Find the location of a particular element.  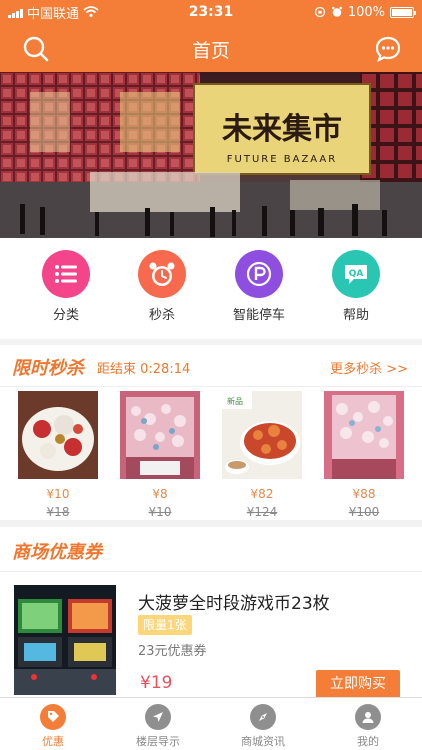

qa-icon: QA is located at coordinates (356, 274).